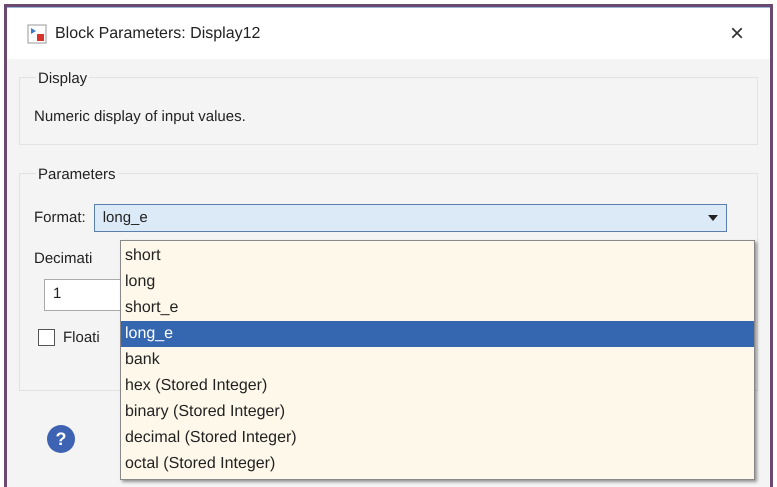 The image size is (777, 487). I want to click on close-button: ×, so click(737, 34).